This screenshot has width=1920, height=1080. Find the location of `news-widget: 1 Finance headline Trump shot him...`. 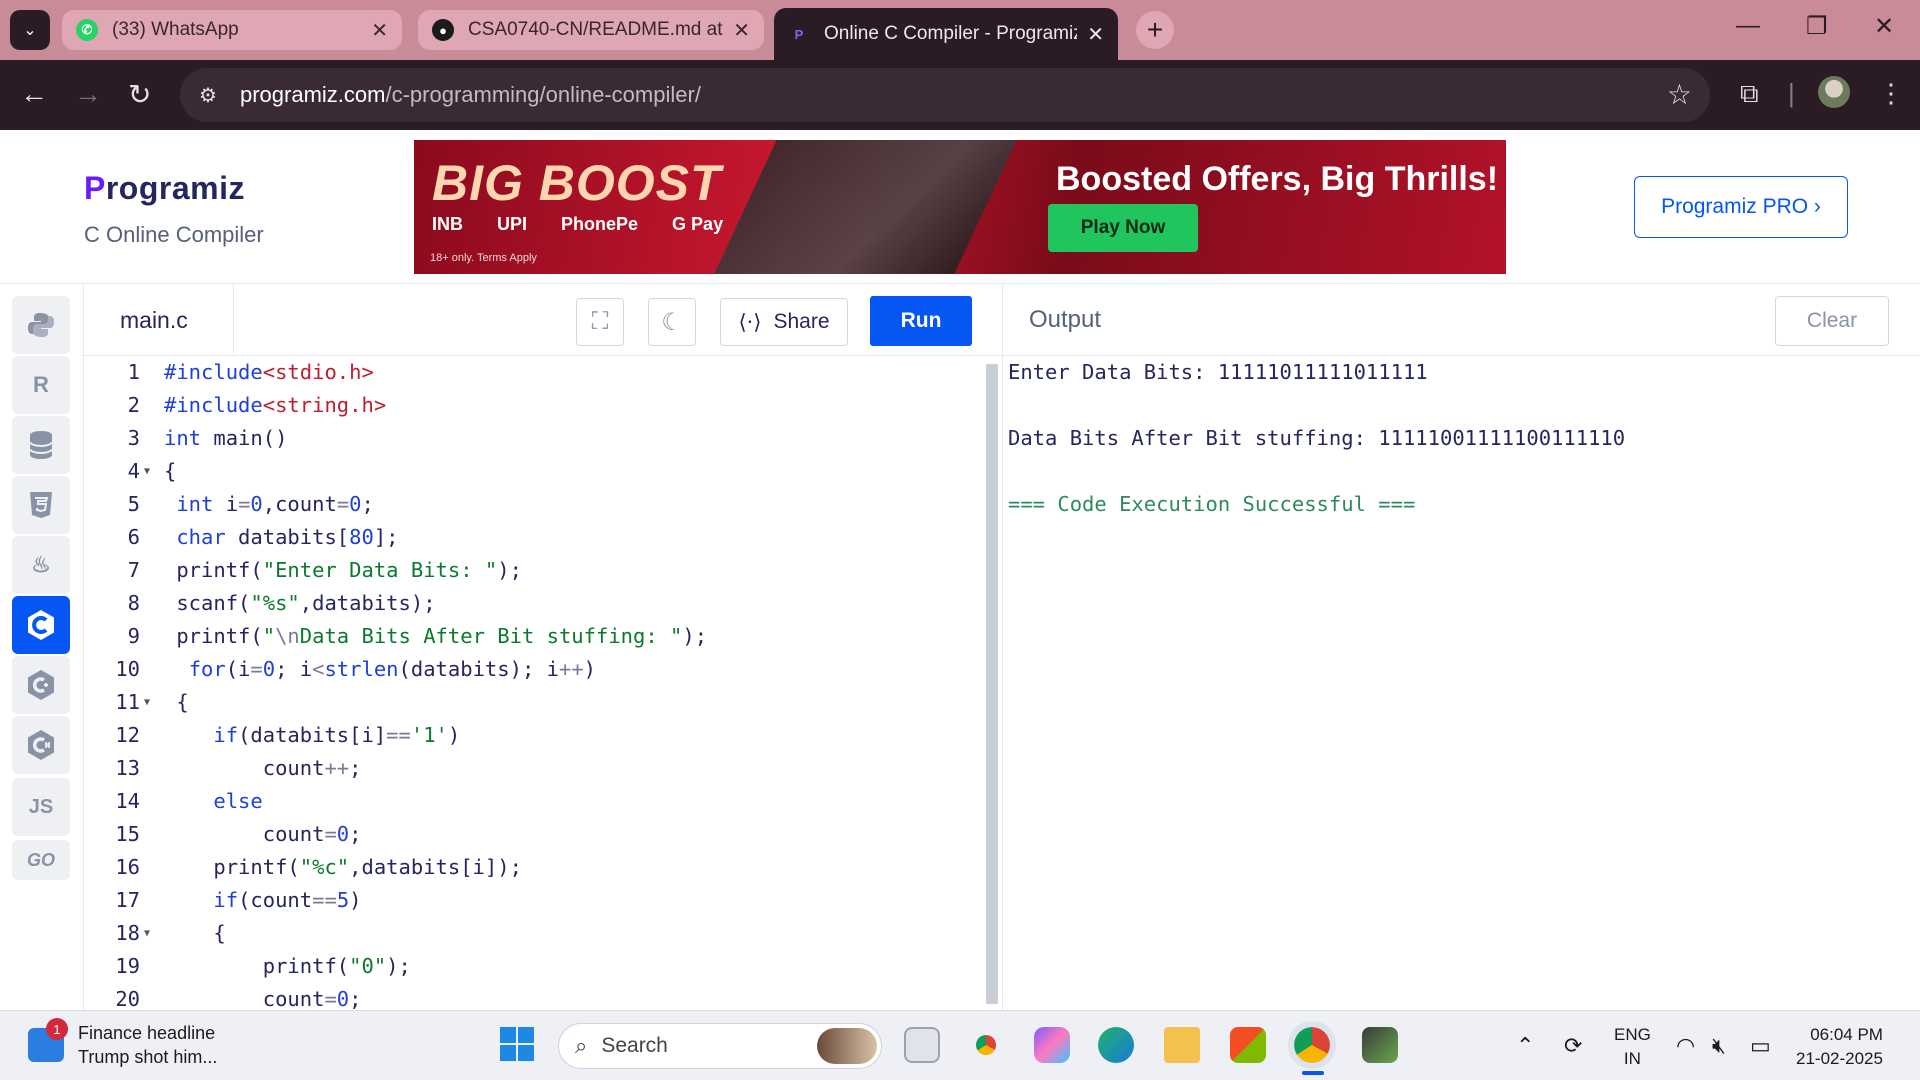

news-widget: 1 Finance headline Trump shot him... is located at coordinates (122, 1043).